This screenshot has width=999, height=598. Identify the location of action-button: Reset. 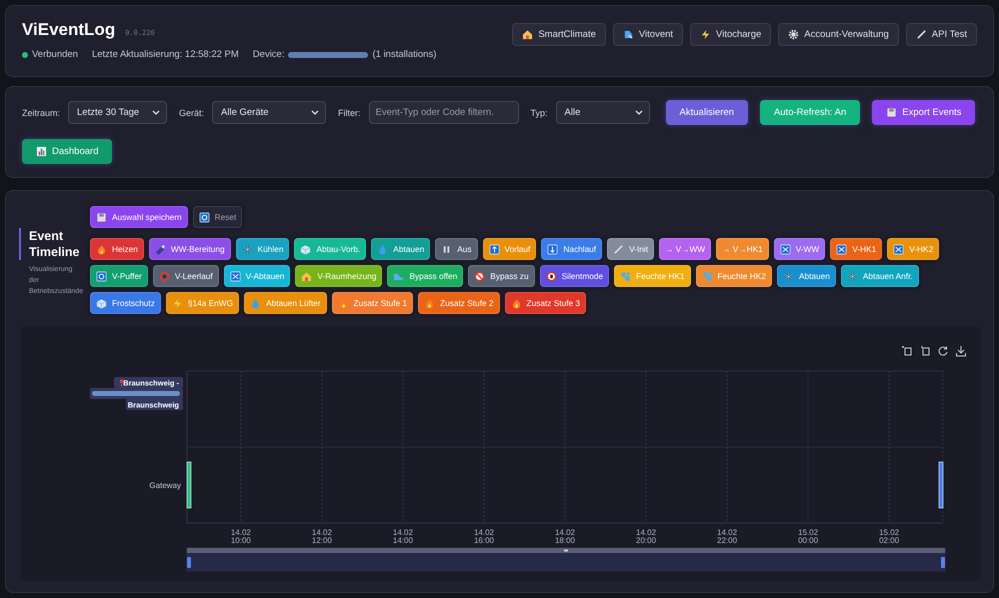
(217, 217).